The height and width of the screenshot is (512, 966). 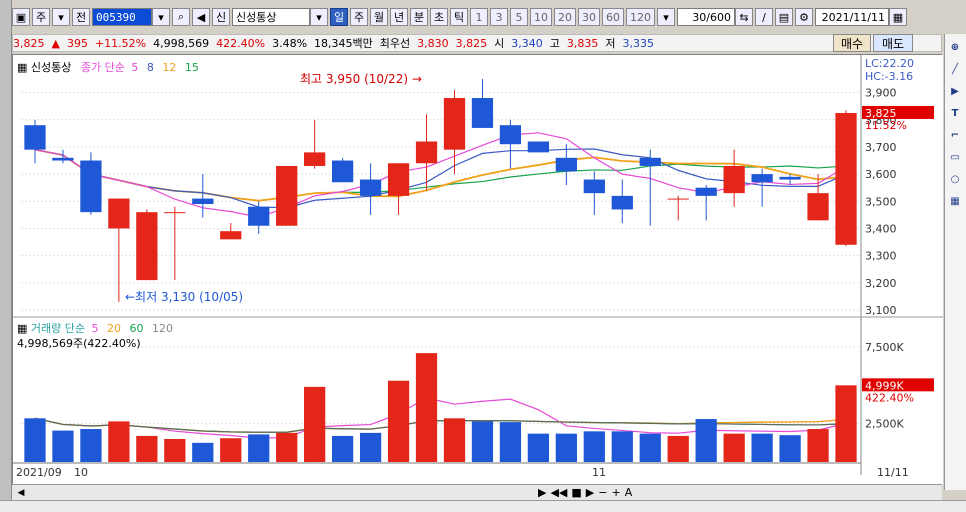 What do you see at coordinates (881, 93) in the screenshot?
I see `price-tick-label: 3,900` at bounding box center [881, 93].